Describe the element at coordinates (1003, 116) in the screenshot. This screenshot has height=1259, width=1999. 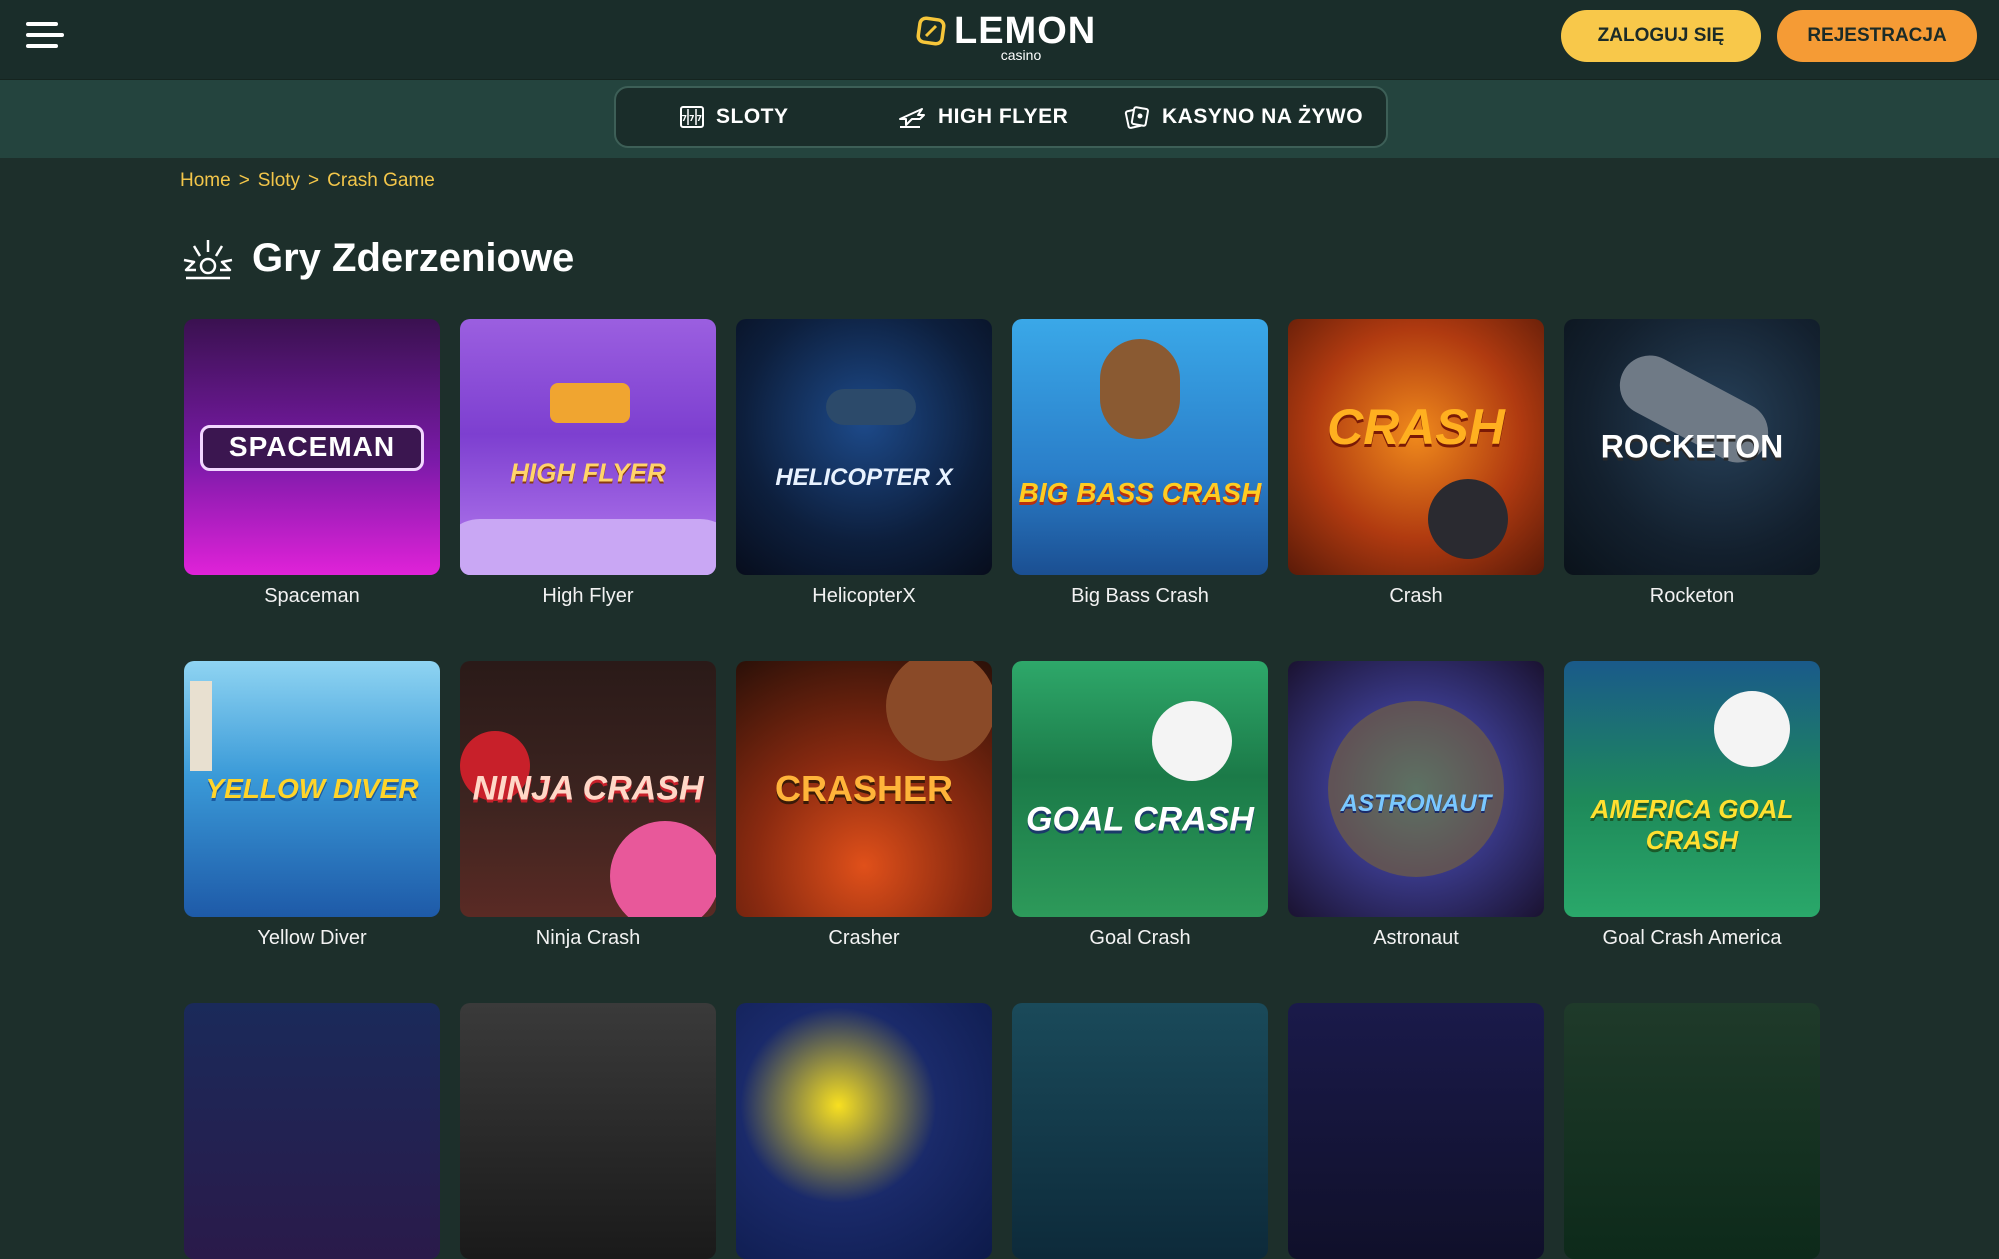
I see `nav-item-label: HIGH FLYER` at that location.